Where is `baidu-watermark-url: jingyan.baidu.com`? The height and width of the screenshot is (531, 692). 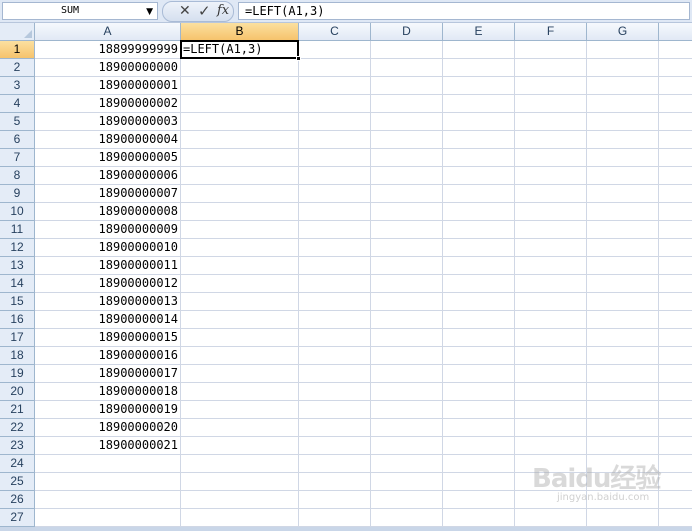
baidu-watermark-url: jingyan.baidu.com is located at coordinates (603, 497).